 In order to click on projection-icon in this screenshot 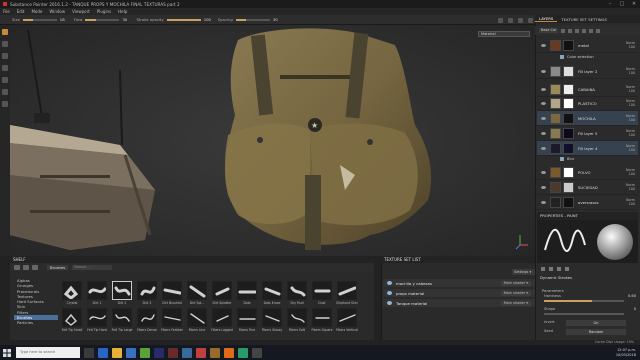, I will do `click(5, 56)`.